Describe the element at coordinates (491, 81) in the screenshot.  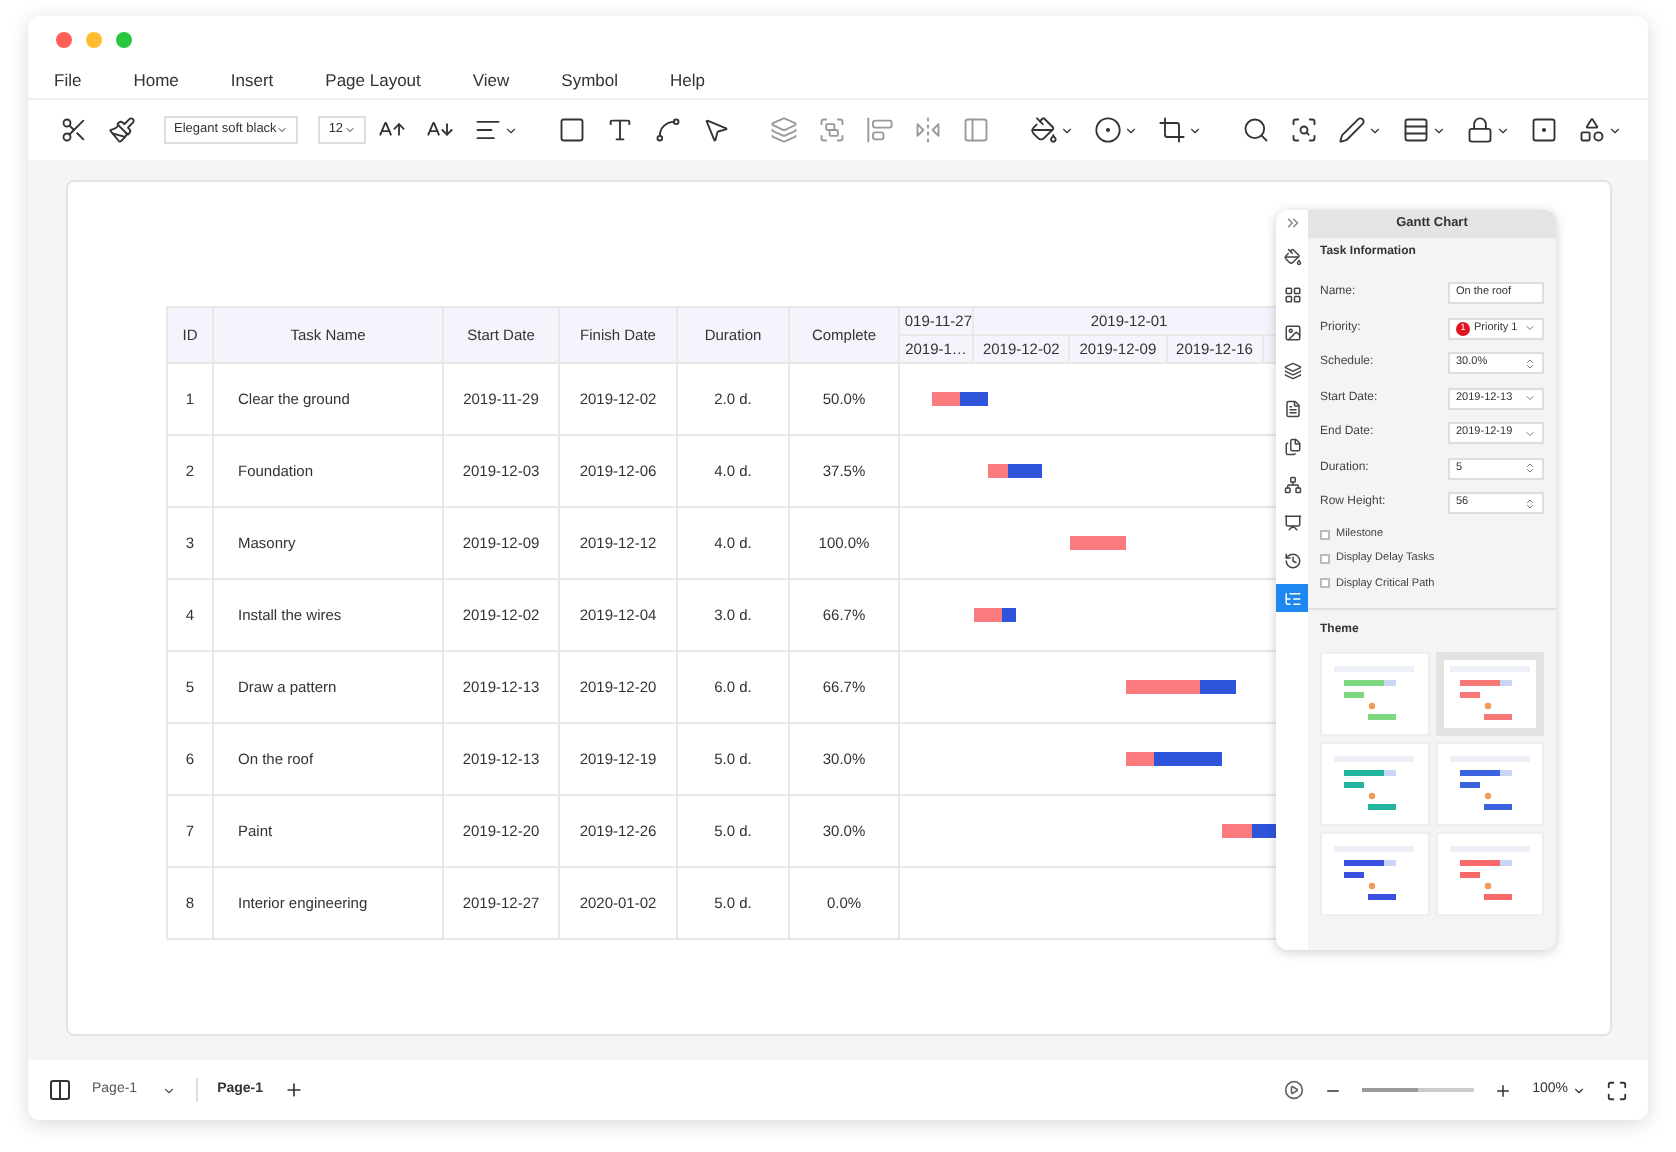
I see `menu-item: View` at that location.